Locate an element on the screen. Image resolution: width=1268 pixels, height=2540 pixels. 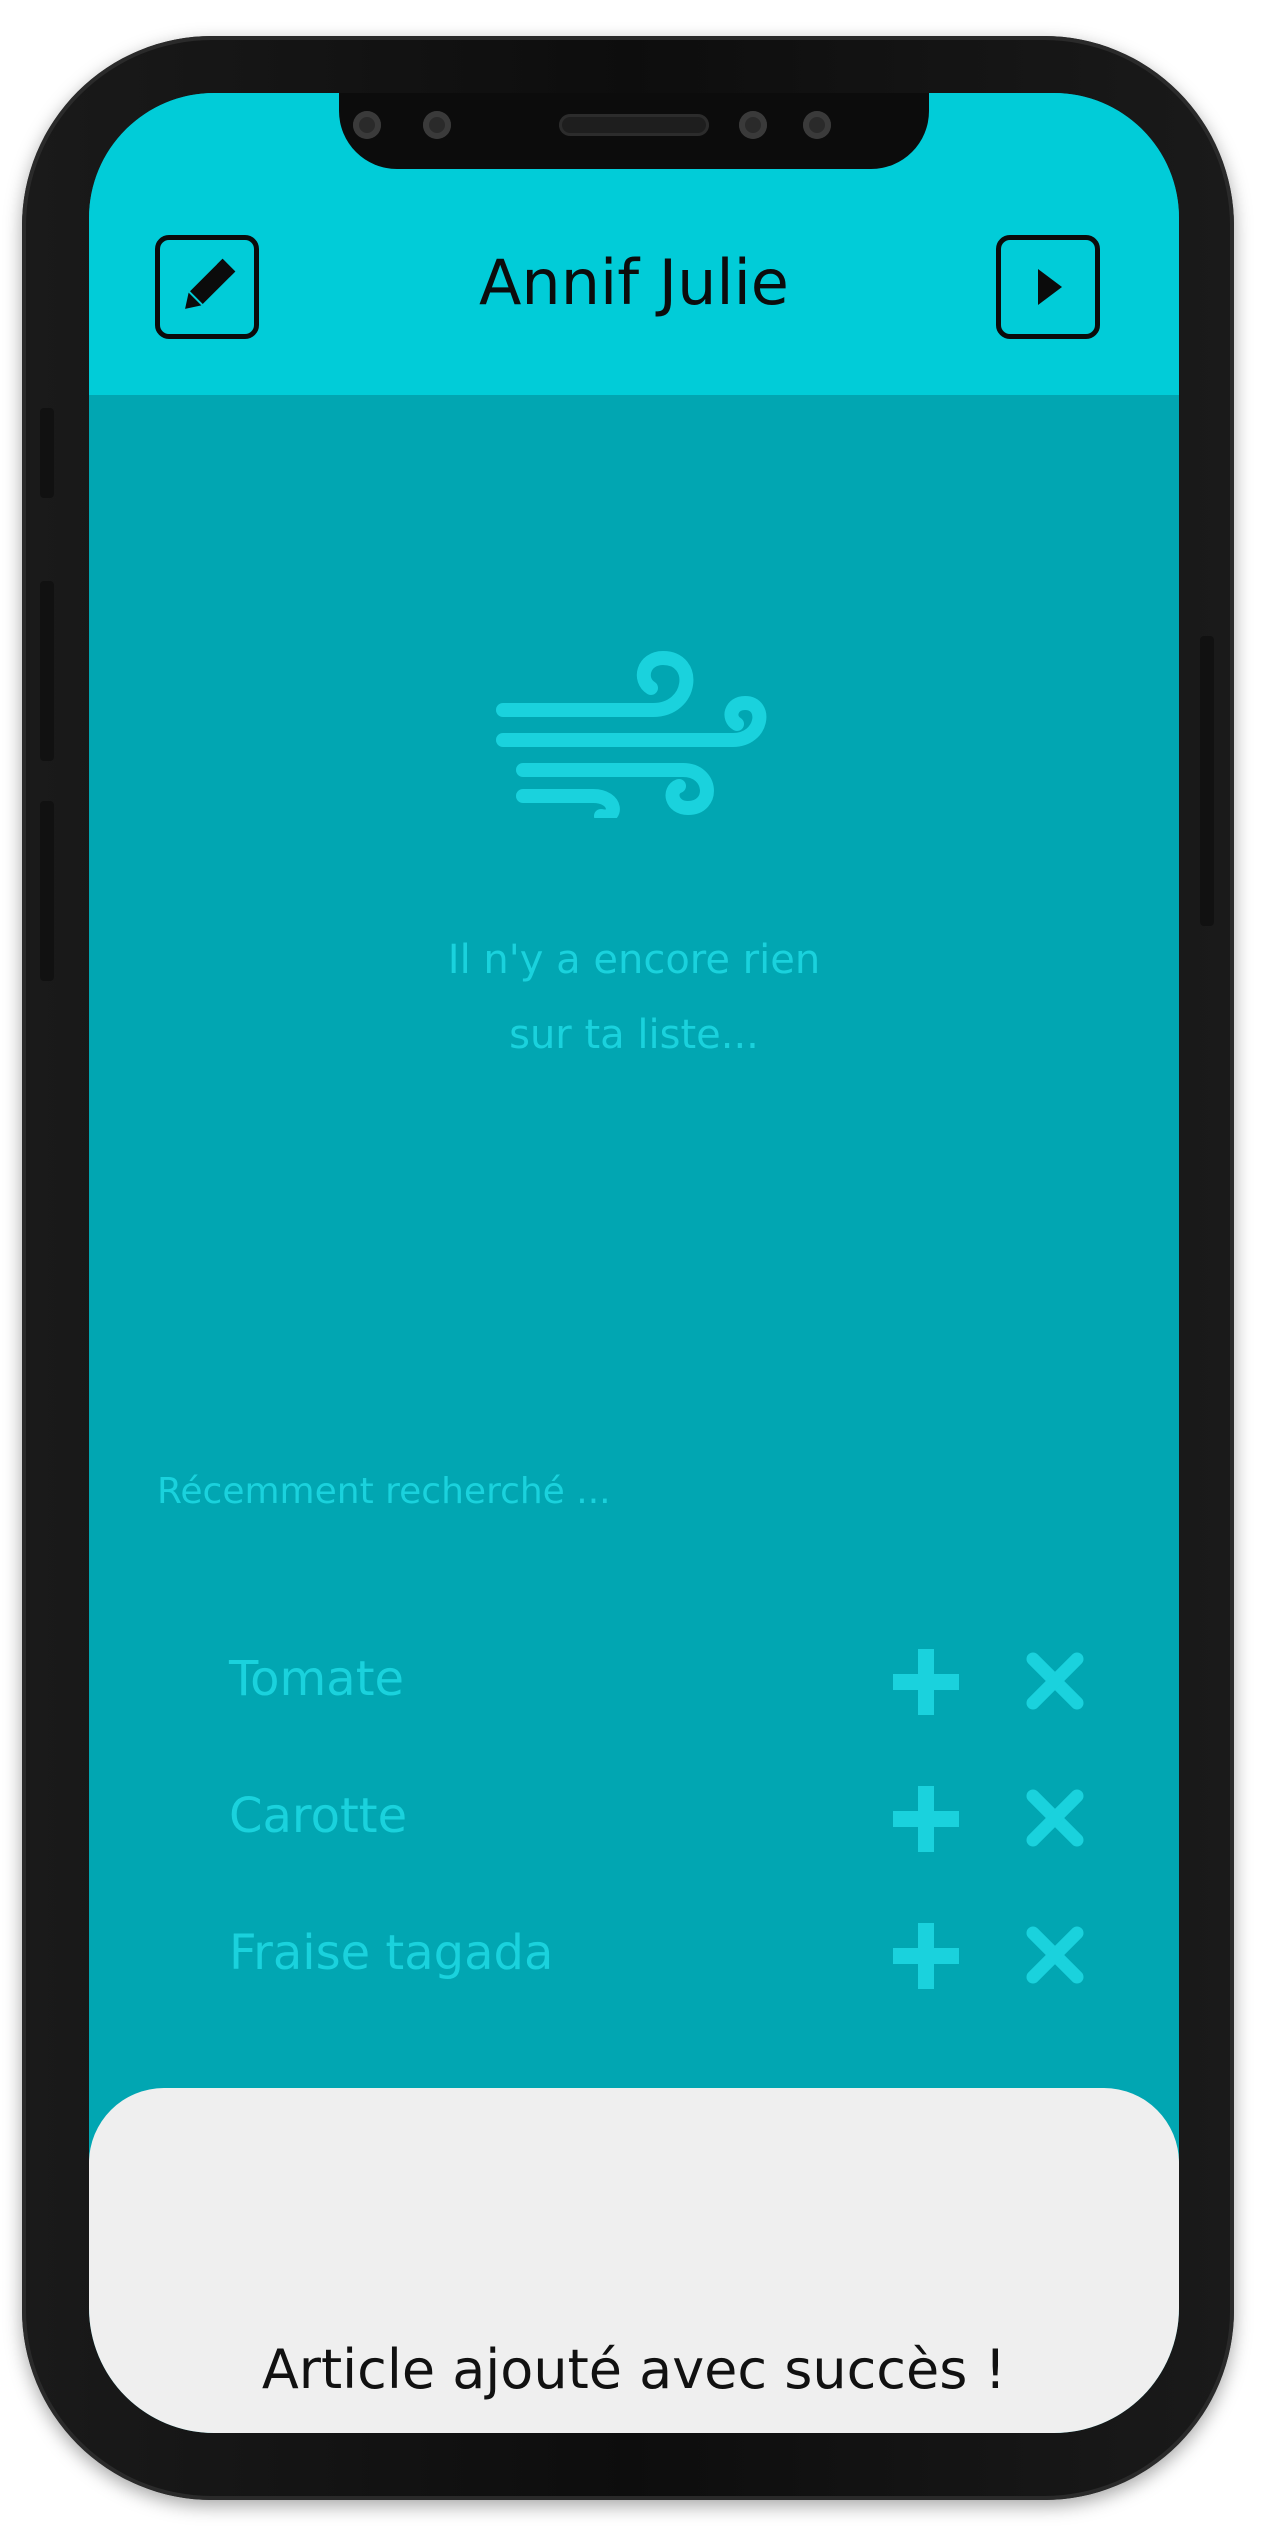
success-toast: Article ajouté avec succès ! is located at coordinates (634, 2260).